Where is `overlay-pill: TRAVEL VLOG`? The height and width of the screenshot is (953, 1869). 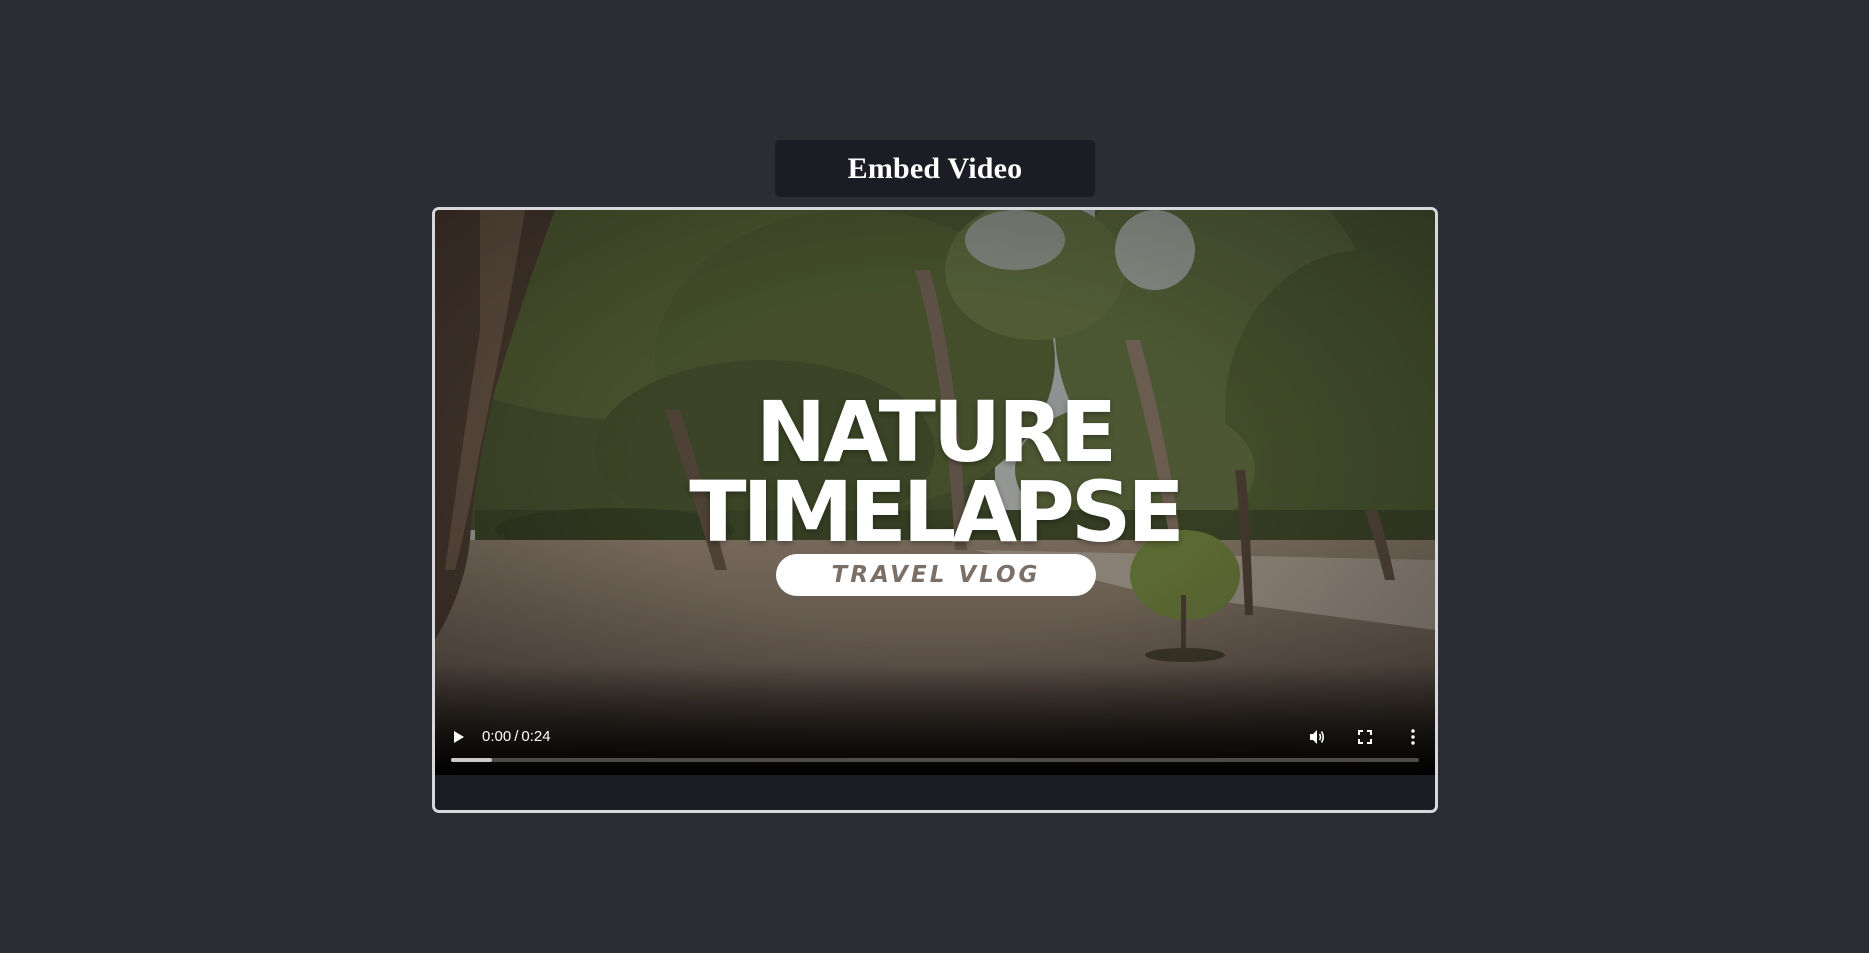
overlay-pill: TRAVEL VLOG is located at coordinates (936, 575).